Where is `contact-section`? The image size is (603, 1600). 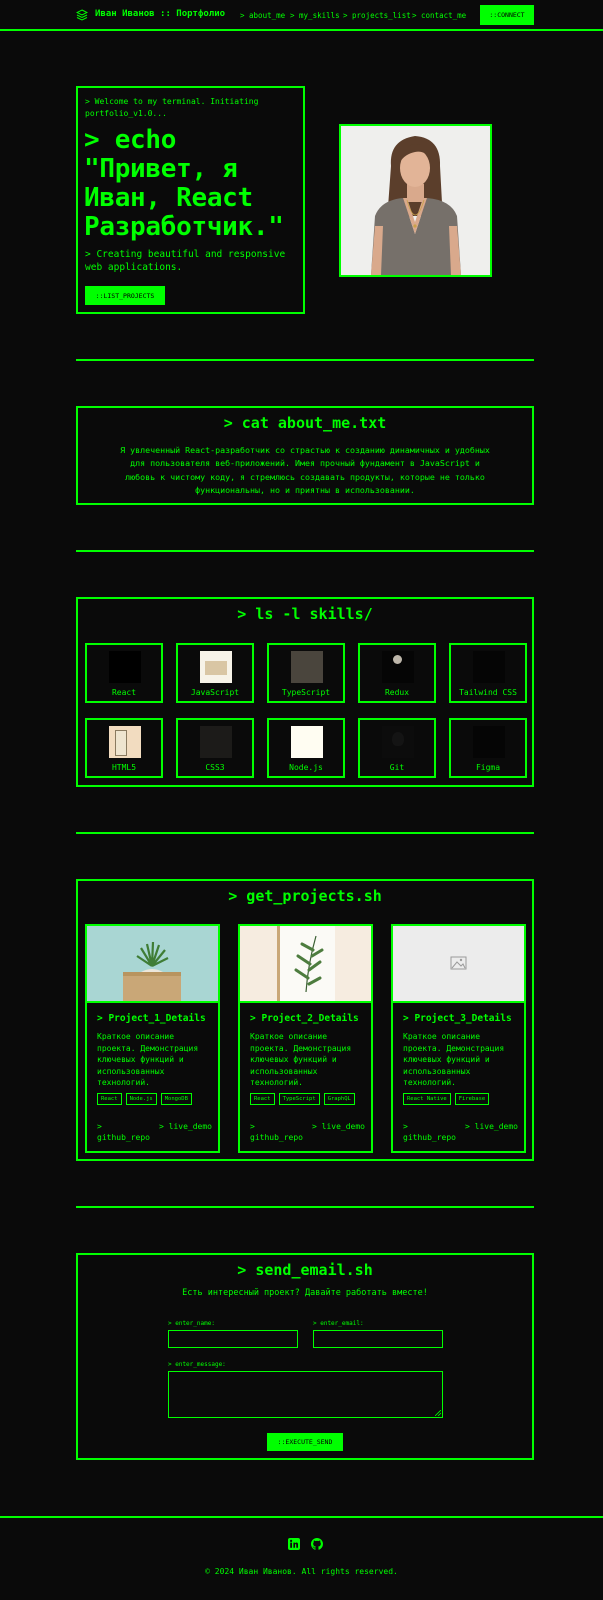
contact-section is located at coordinates (305, 1356).